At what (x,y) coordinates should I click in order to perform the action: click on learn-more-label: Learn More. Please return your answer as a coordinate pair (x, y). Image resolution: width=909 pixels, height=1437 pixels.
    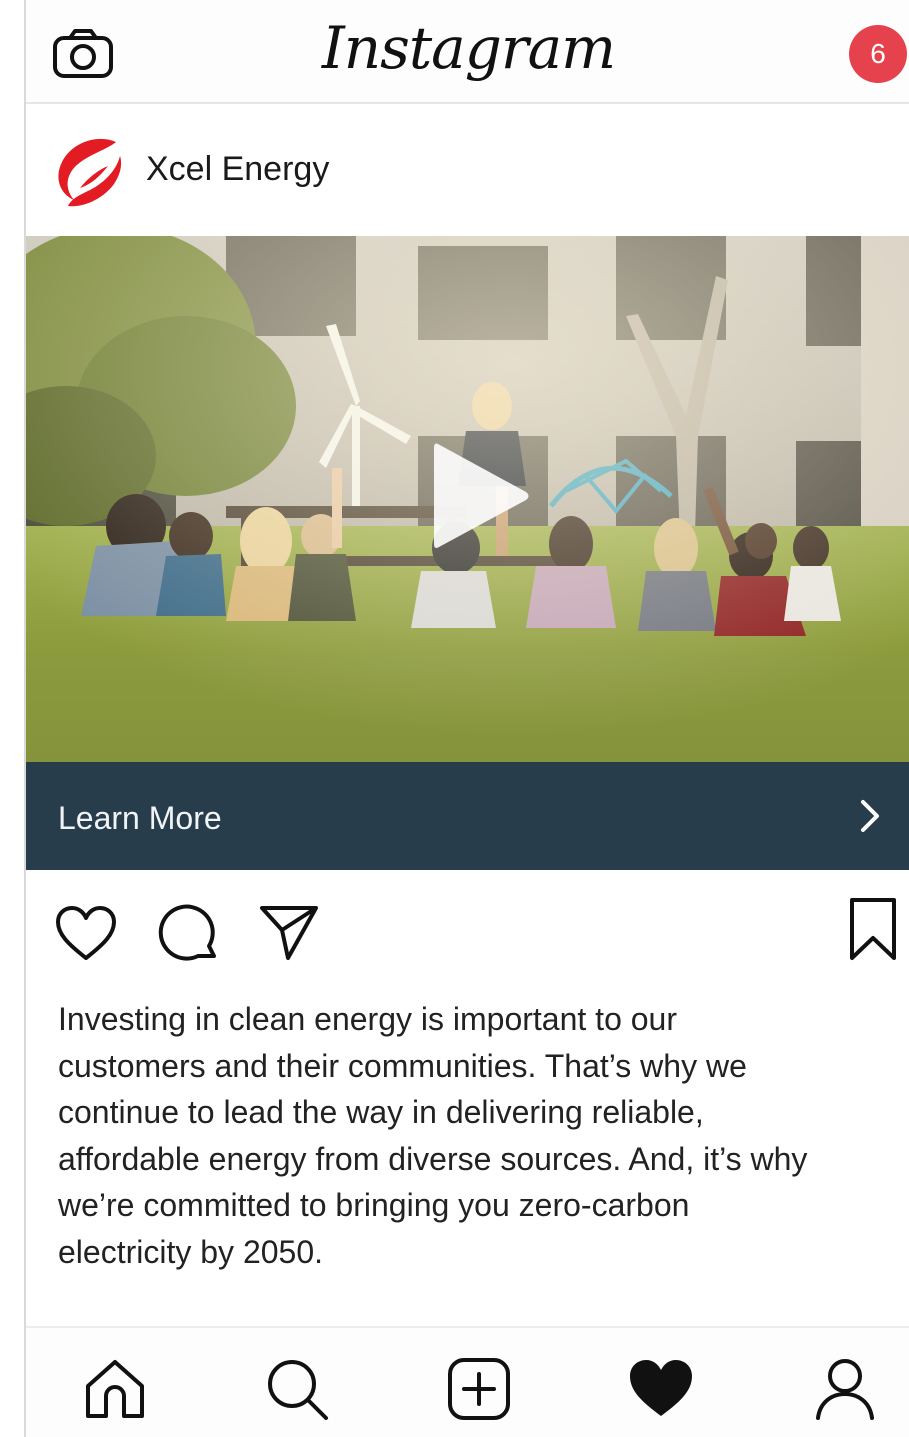
    Looking at the image, I should click on (140, 818).